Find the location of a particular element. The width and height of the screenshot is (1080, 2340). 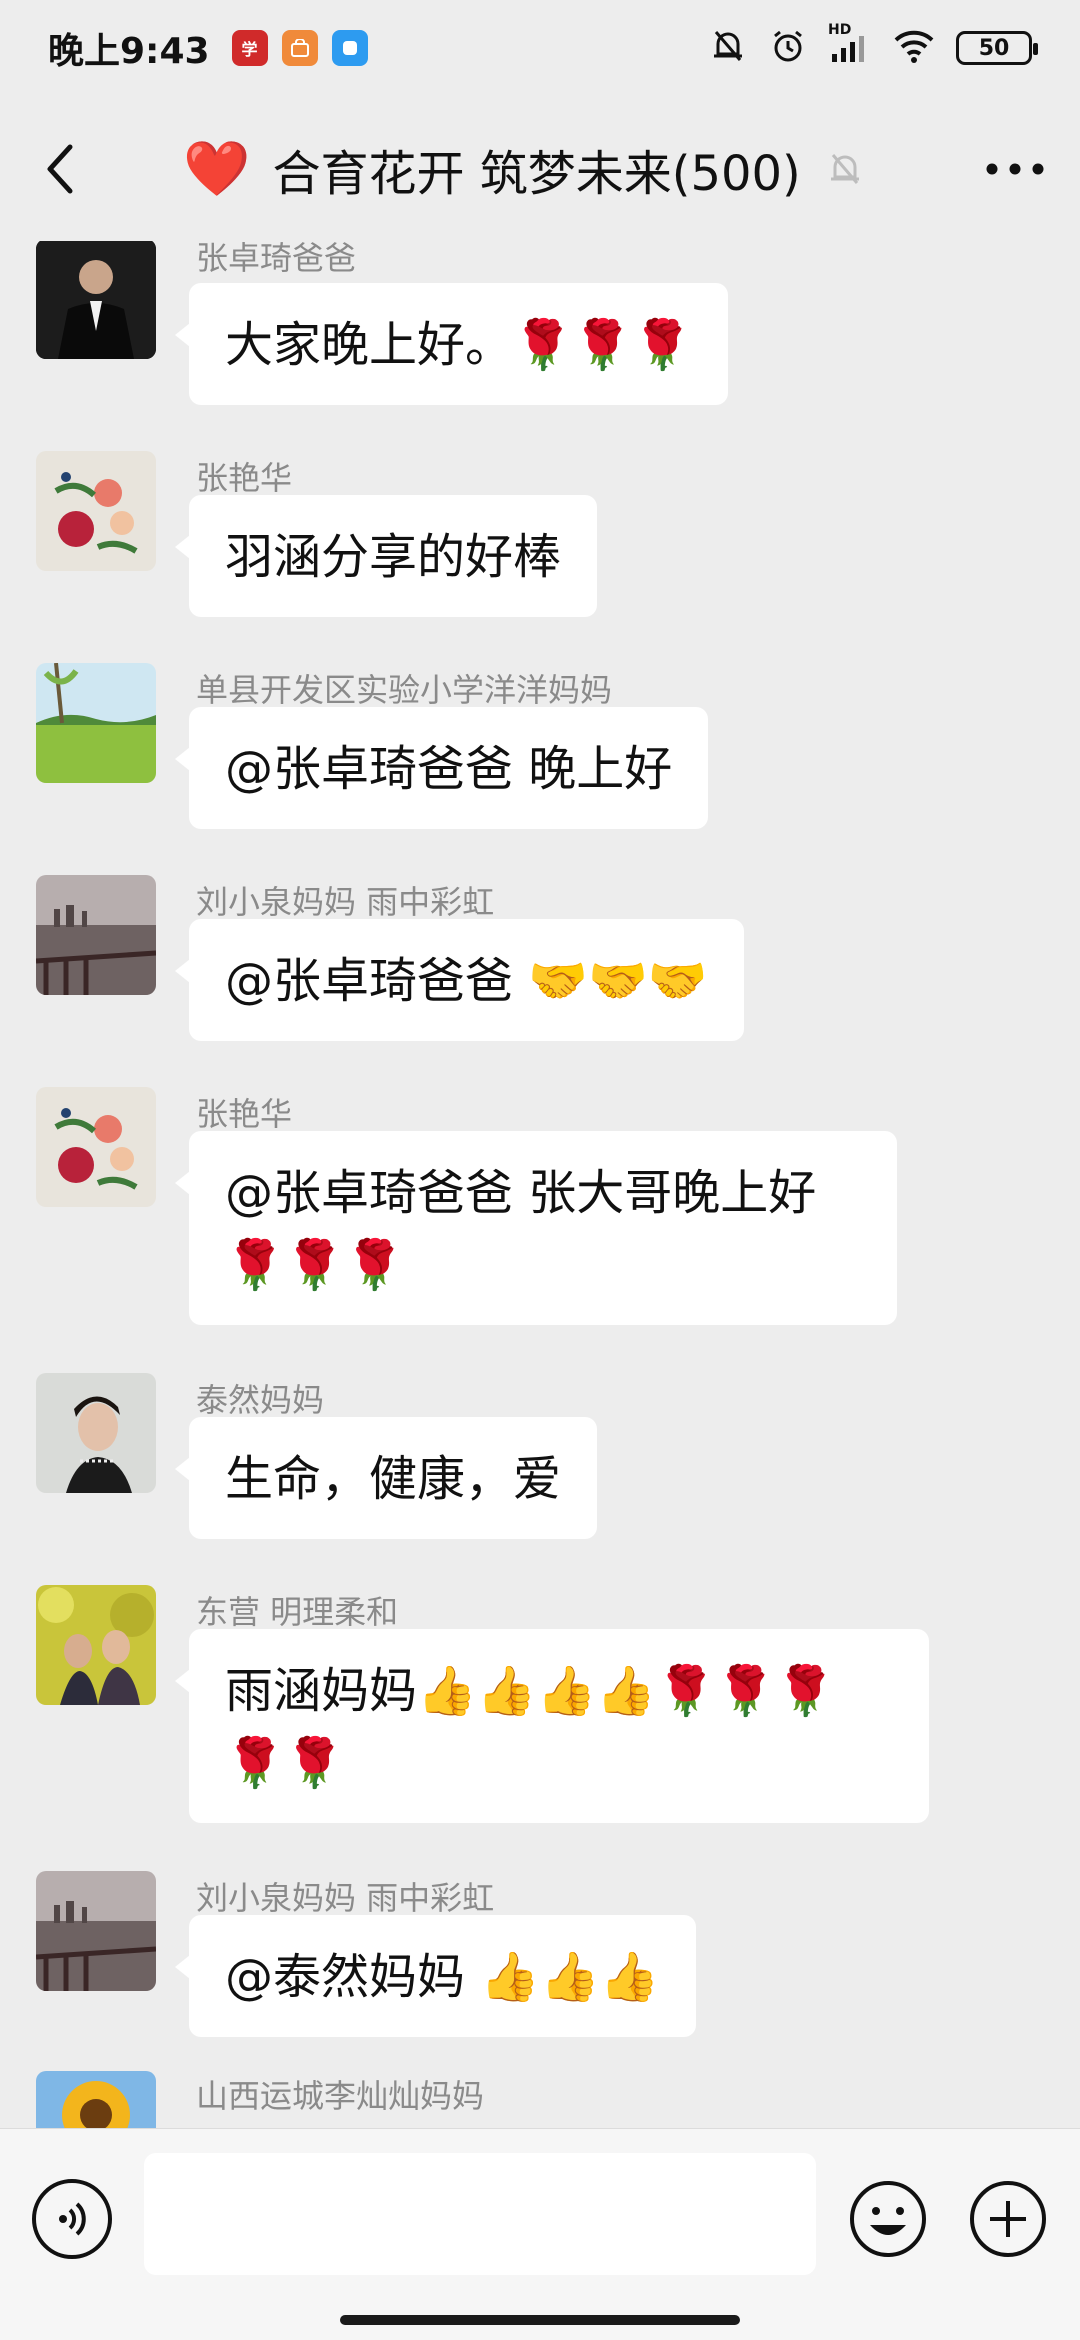

emoji-button is located at coordinates (888, 2219).